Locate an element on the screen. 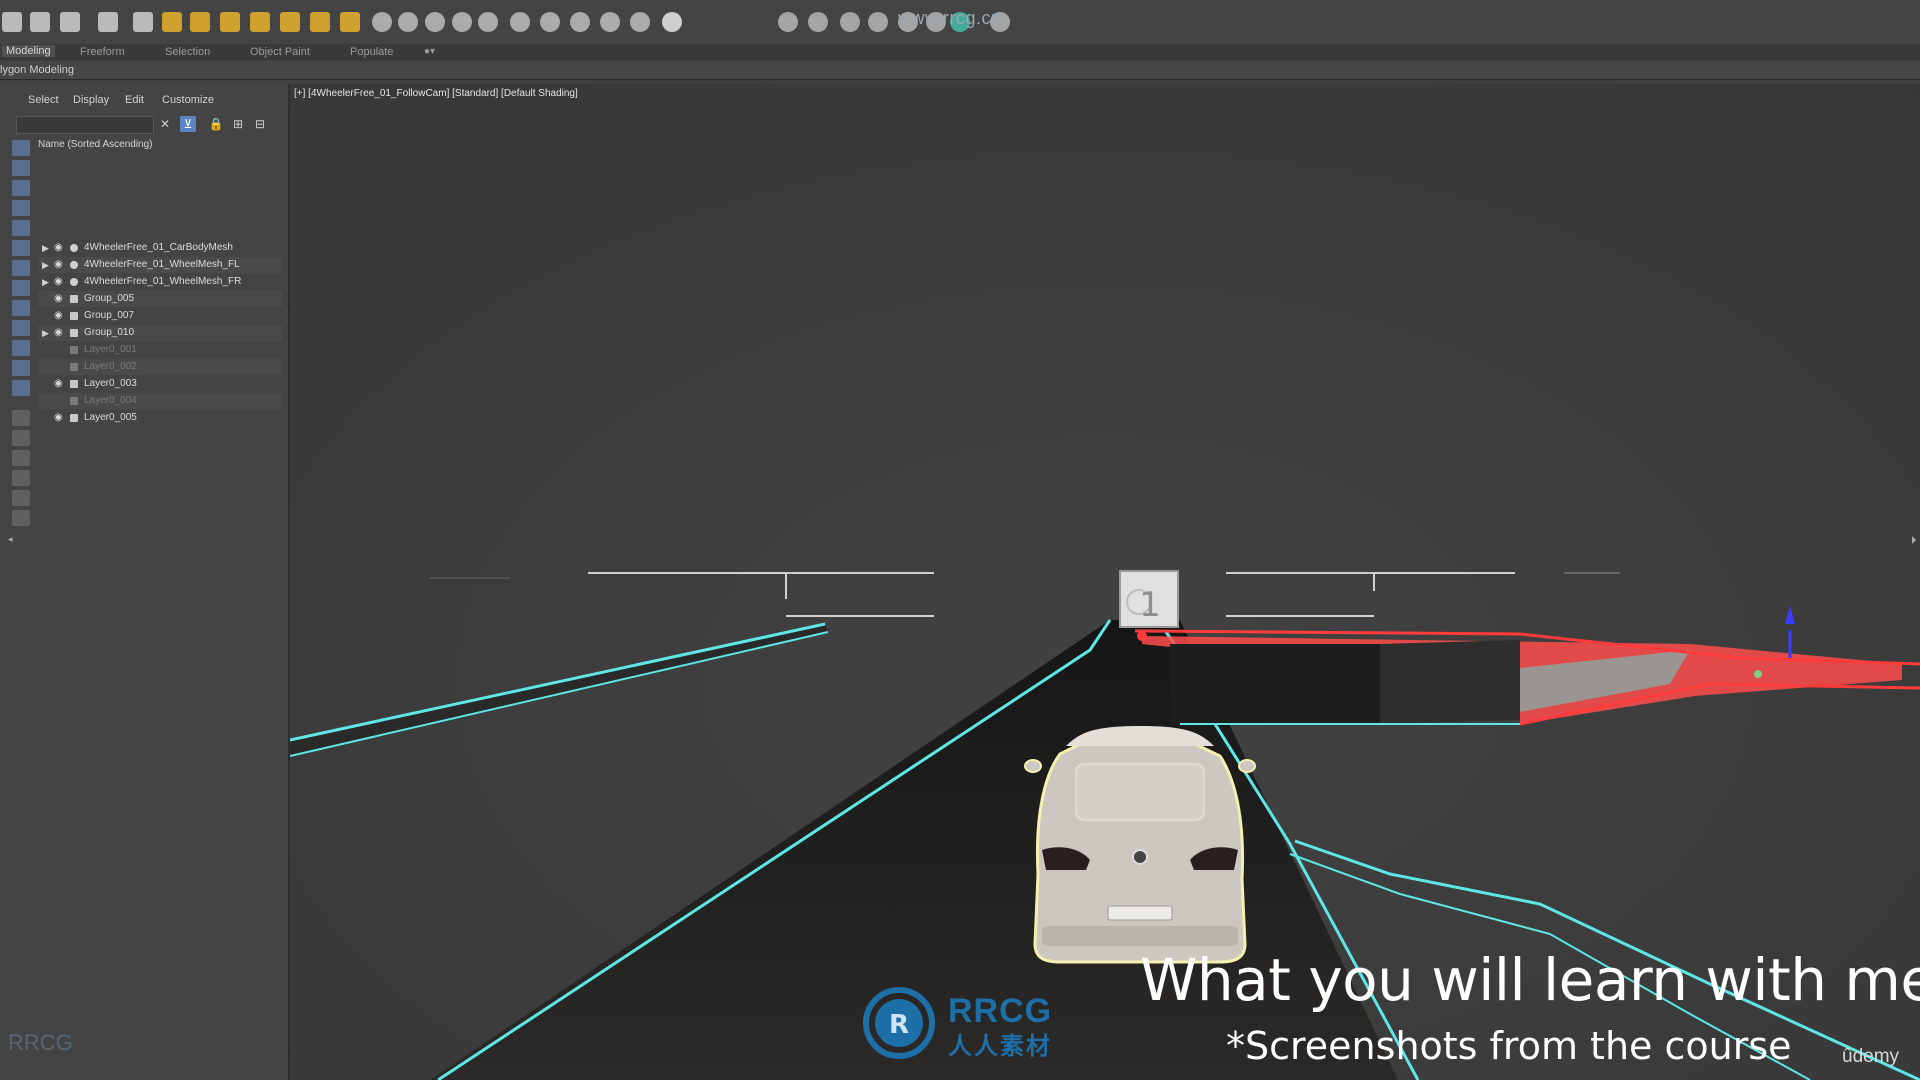  scene-explorer-icon is located at coordinates (108, 22).